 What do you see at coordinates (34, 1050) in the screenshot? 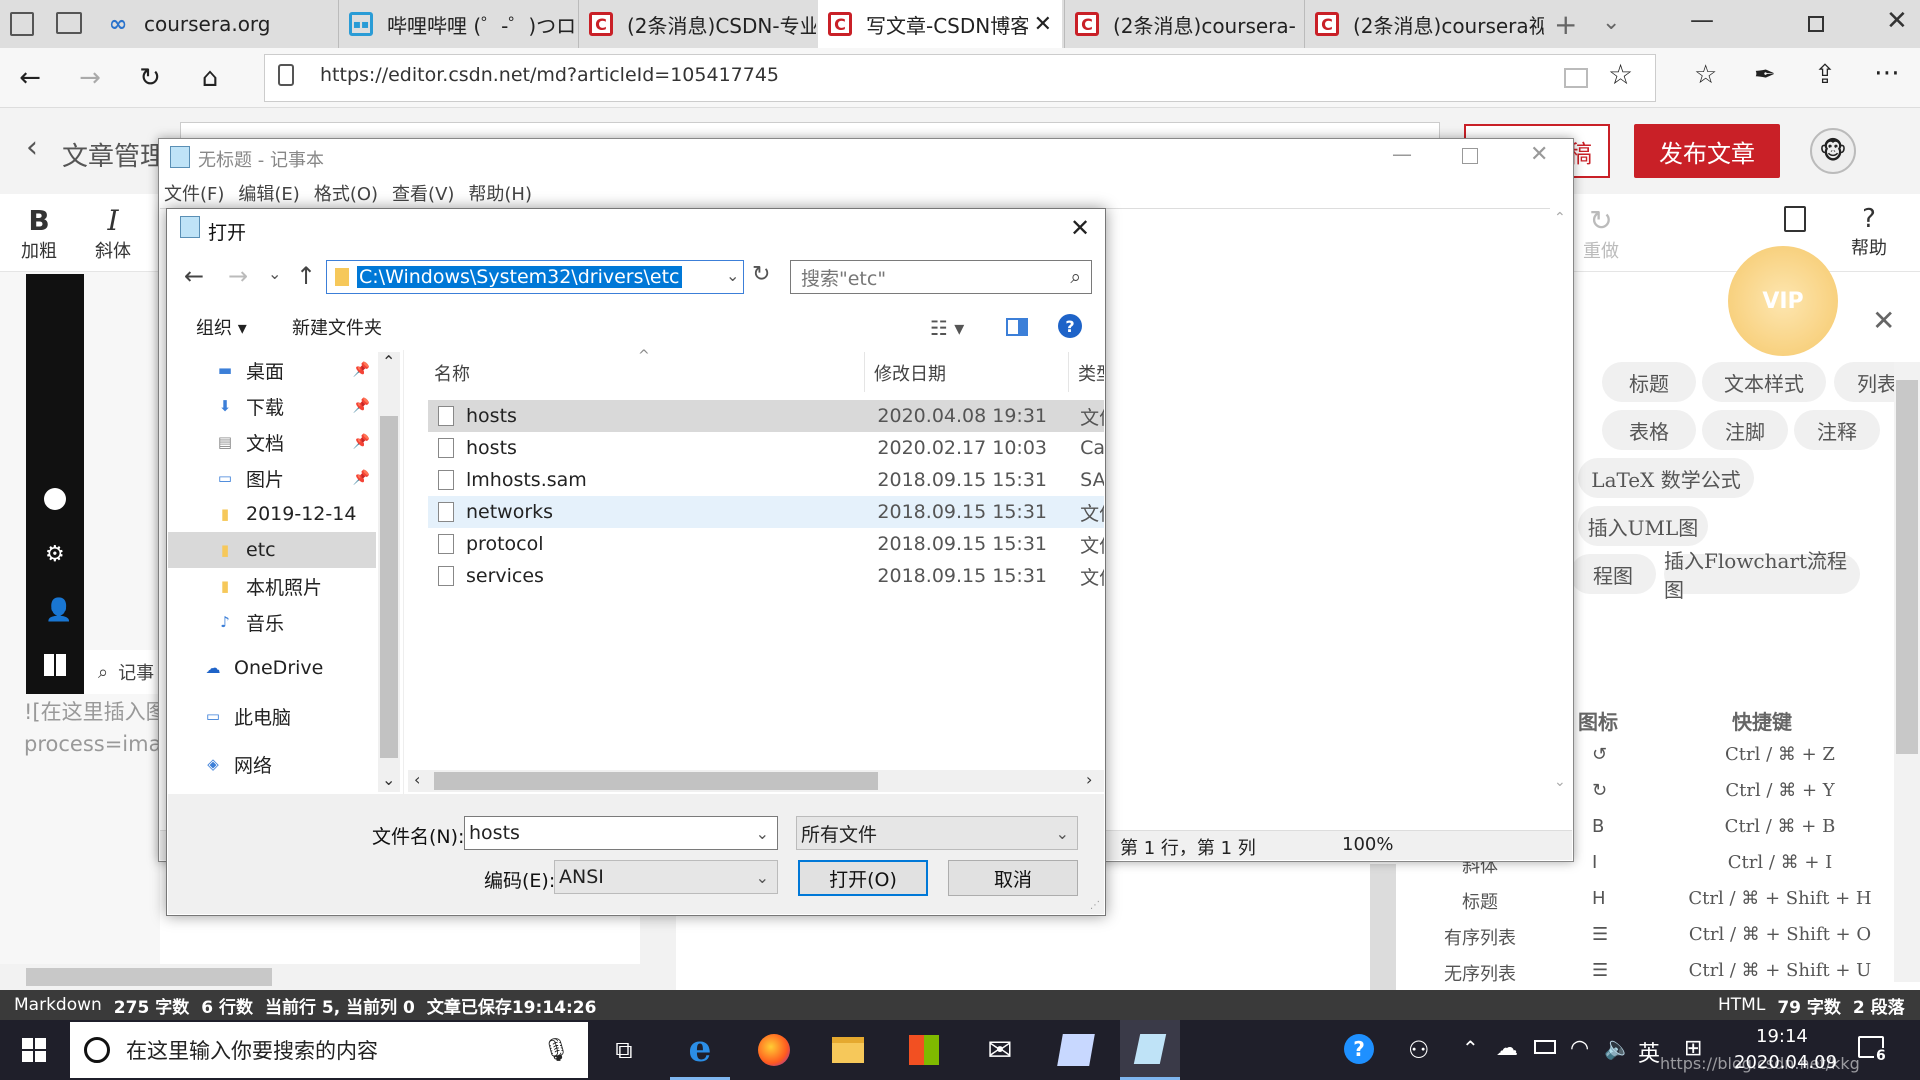
I see `start-button` at bounding box center [34, 1050].